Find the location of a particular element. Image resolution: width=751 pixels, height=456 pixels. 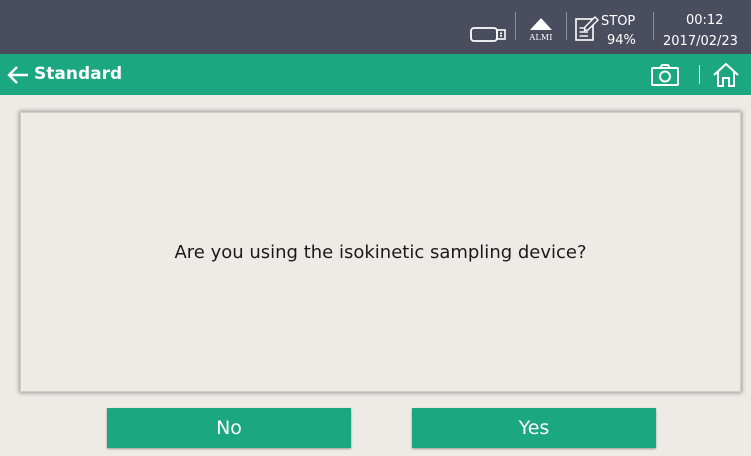

home-icon is located at coordinates (726, 74).